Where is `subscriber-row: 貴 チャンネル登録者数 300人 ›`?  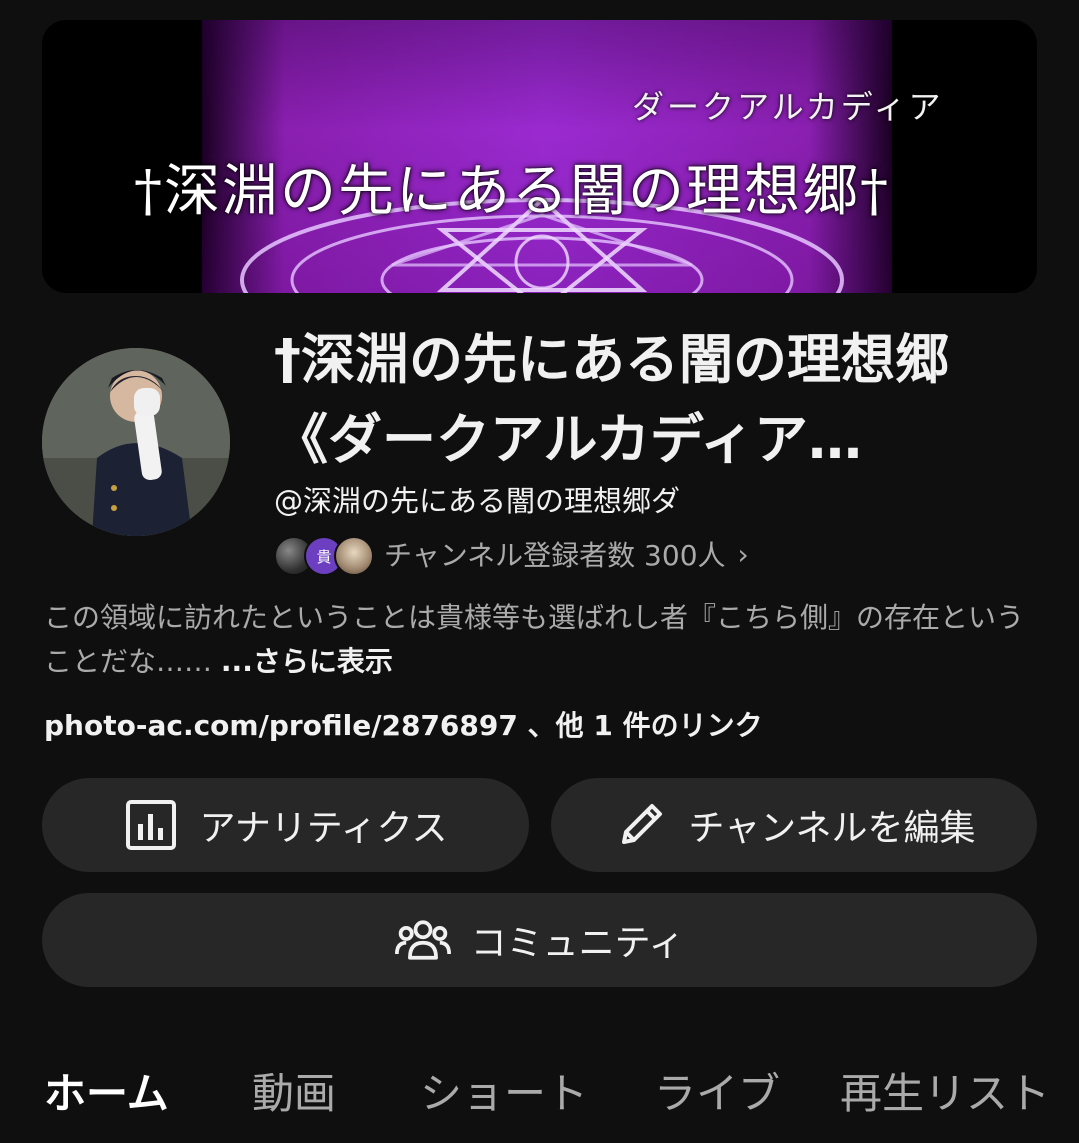
subscriber-row: 貴 チャンネル登録者数 300人 › is located at coordinates (511, 554).